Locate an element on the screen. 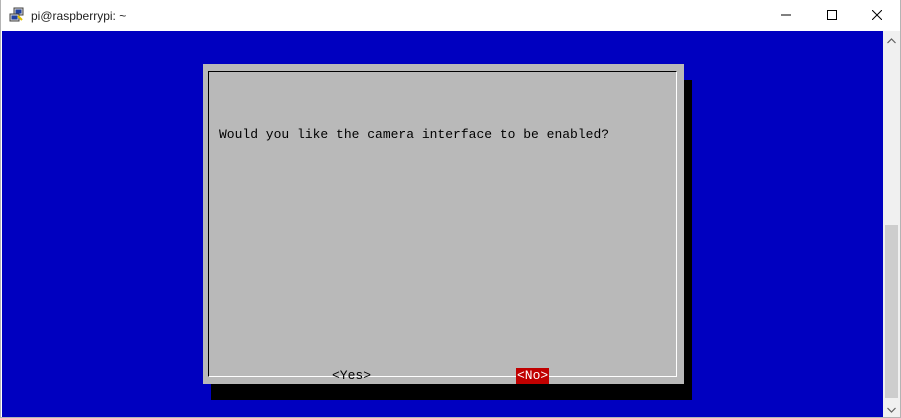 The image size is (901, 418). close-button is located at coordinates (877, 15).